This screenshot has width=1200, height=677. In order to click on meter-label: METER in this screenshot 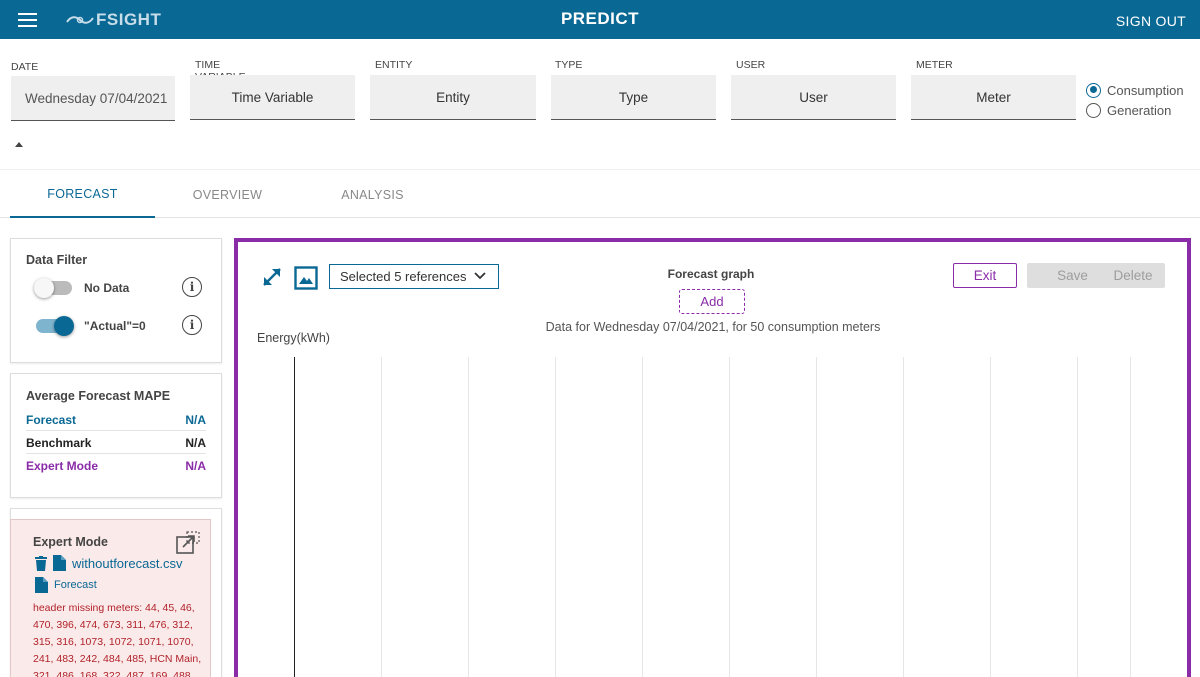, I will do `click(934, 65)`.